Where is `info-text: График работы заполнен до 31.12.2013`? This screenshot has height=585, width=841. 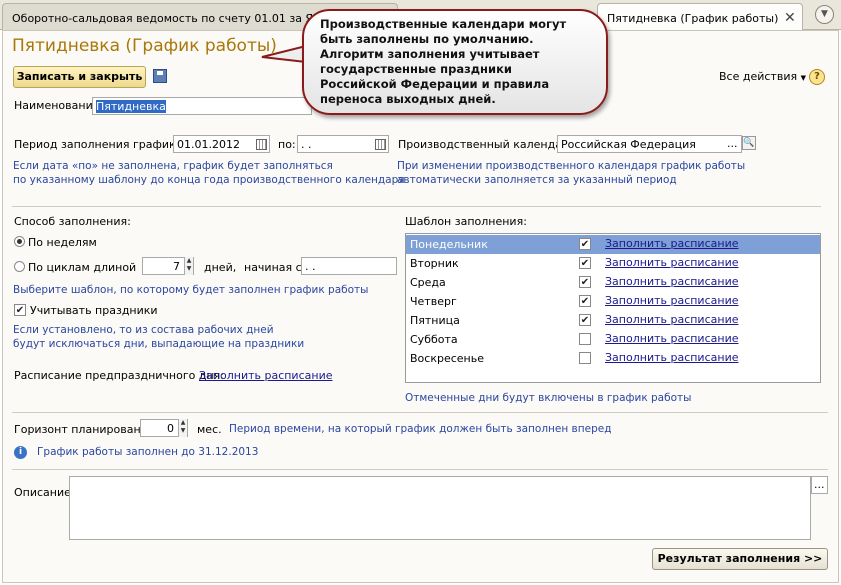 info-text: График работы заполнен до 31.12.2013 is located at coordinates (148, 452).